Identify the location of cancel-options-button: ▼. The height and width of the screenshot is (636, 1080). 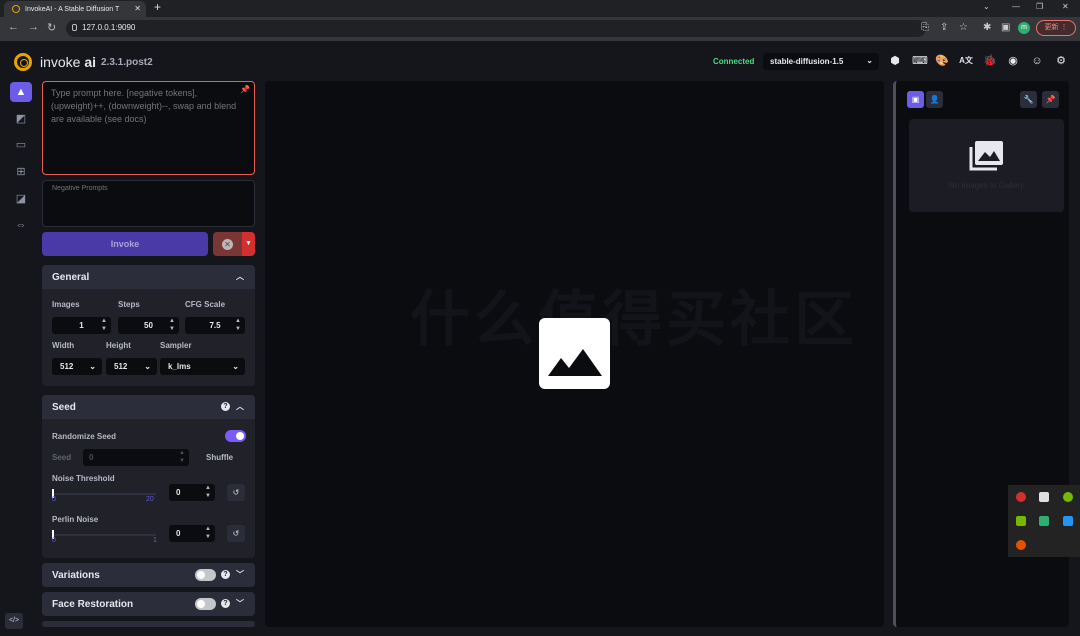
(248, 244).